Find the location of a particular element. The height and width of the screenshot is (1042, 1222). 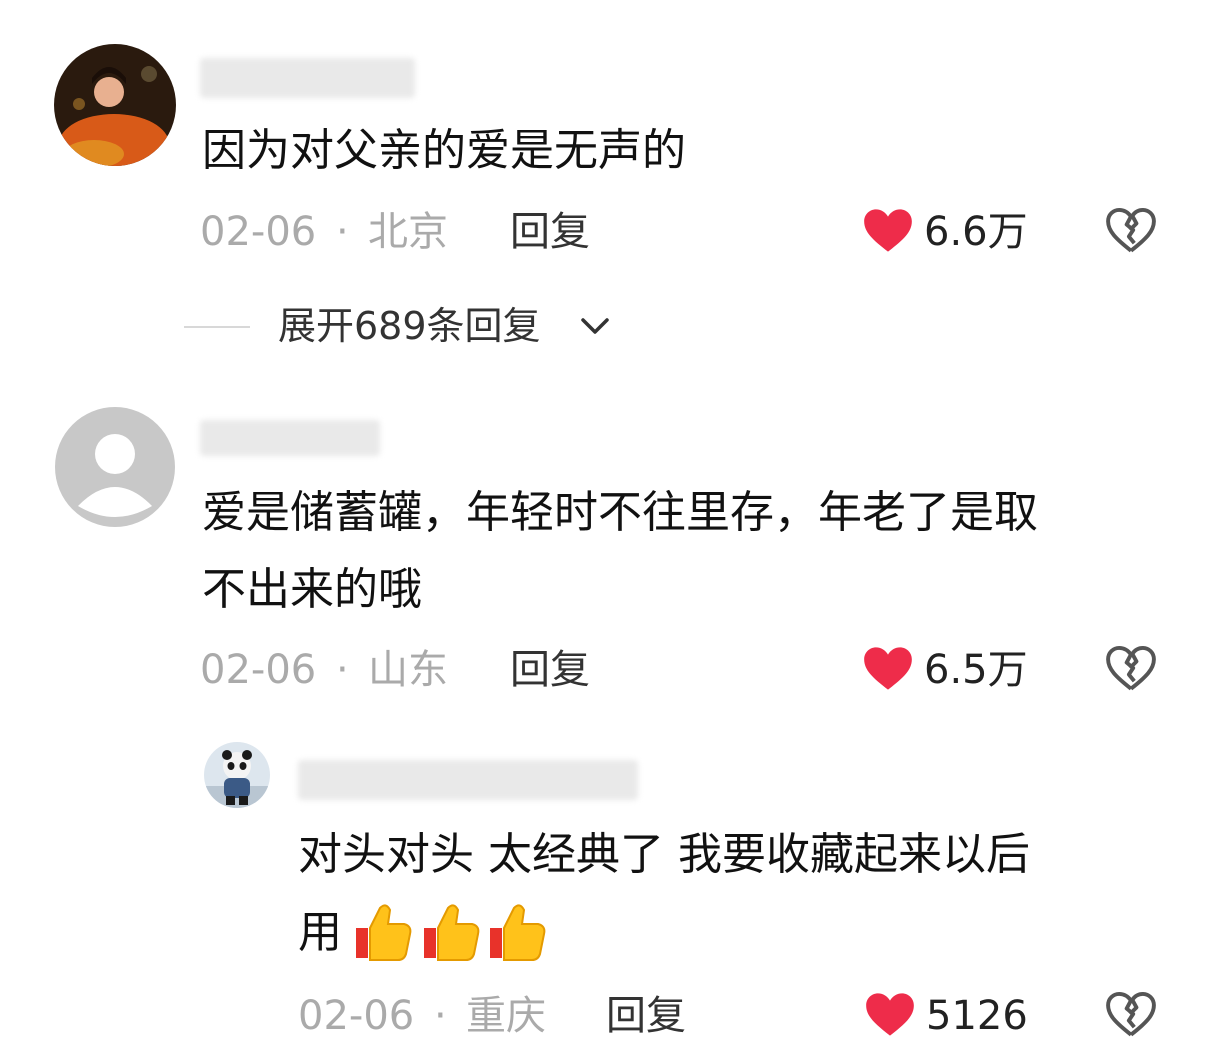

comment-text: 爱是储蓄罐，年轻时不往里存，年老了是取 is located at coordinates (620, 512).